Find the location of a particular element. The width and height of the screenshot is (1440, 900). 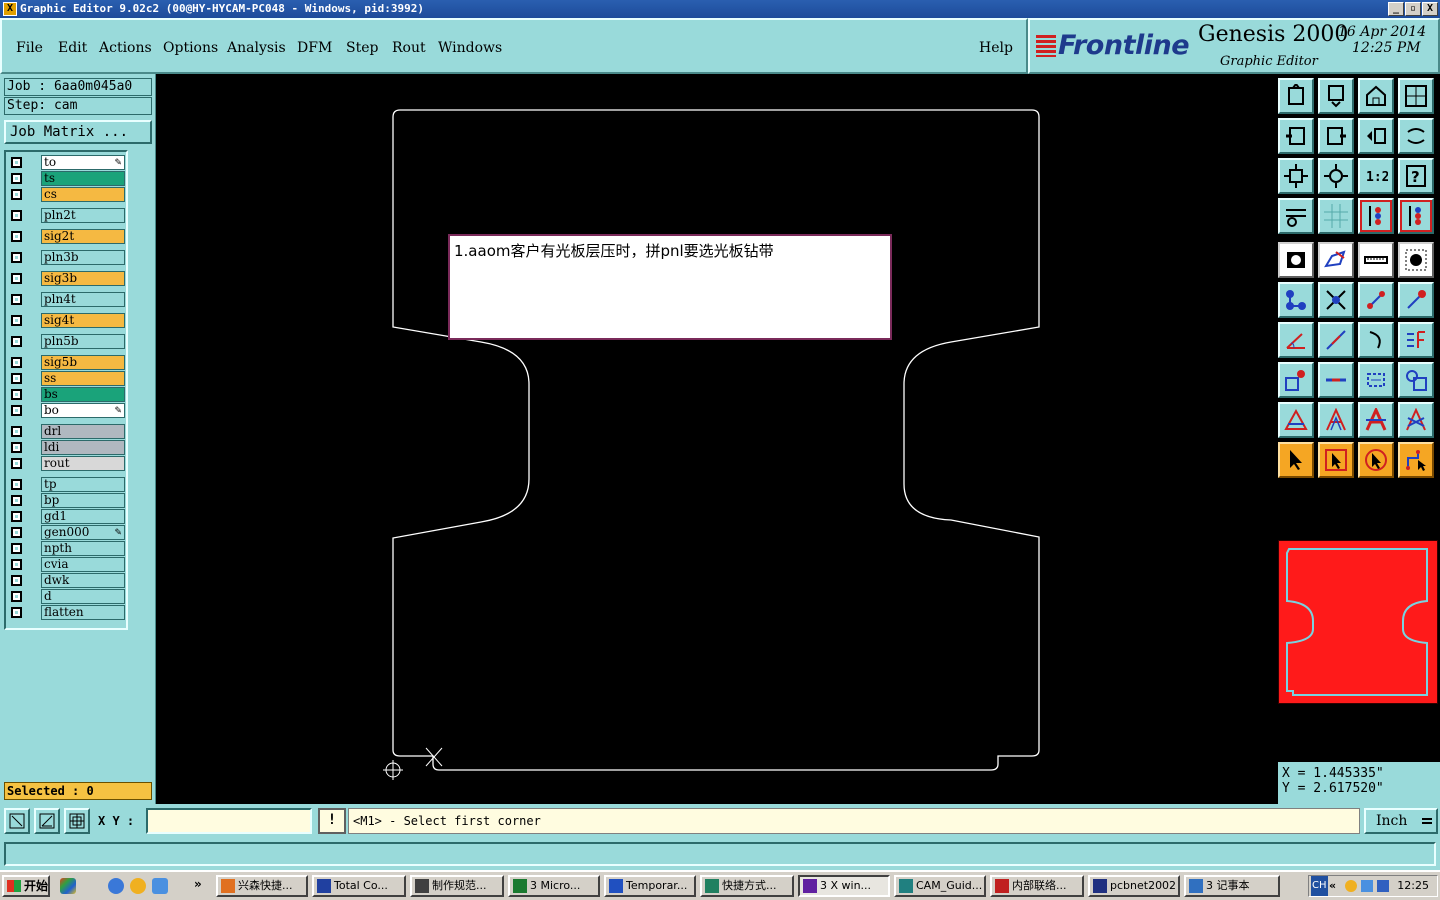

layer-row-sig3b: sig3b is located at coordinates (67, 278).